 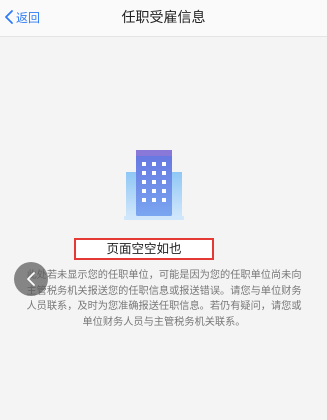 I want to click on navigation-bar: 返回 任职受雇信息, so click(x=163, y=18).